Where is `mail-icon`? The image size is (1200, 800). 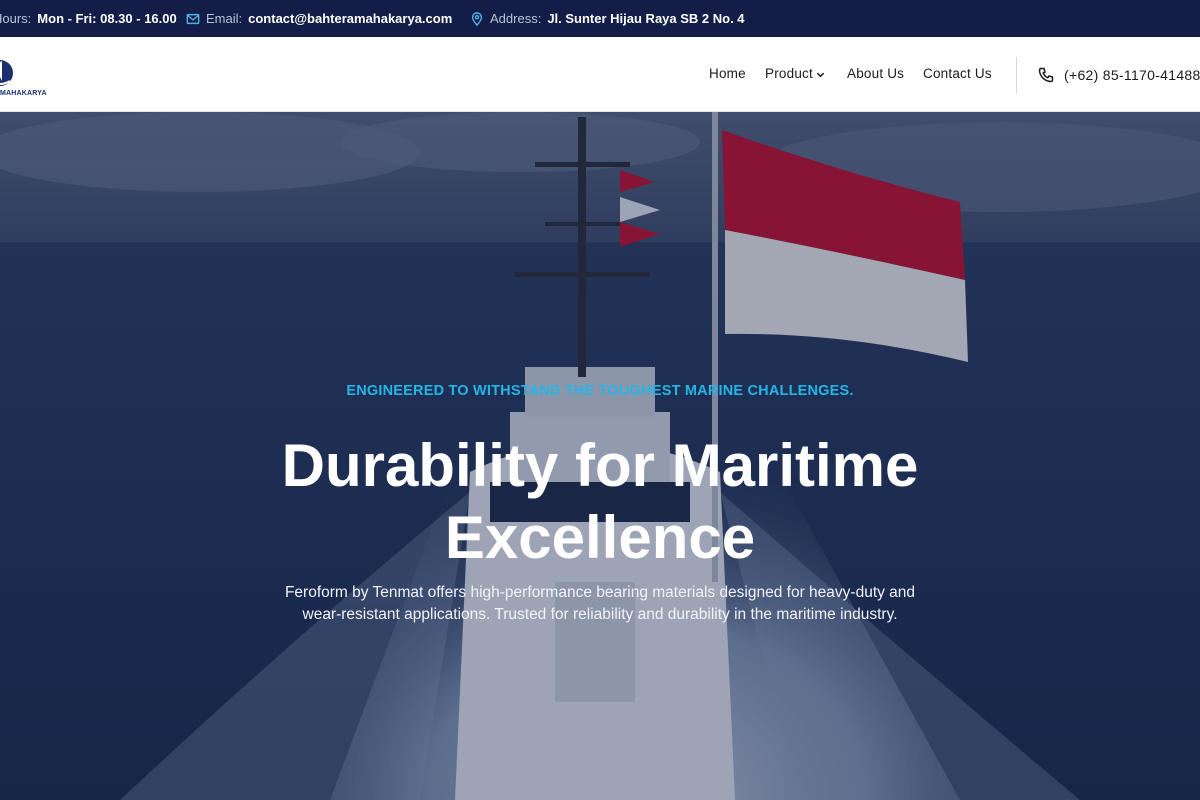
mail-icon is located at coordinates (193, 18).